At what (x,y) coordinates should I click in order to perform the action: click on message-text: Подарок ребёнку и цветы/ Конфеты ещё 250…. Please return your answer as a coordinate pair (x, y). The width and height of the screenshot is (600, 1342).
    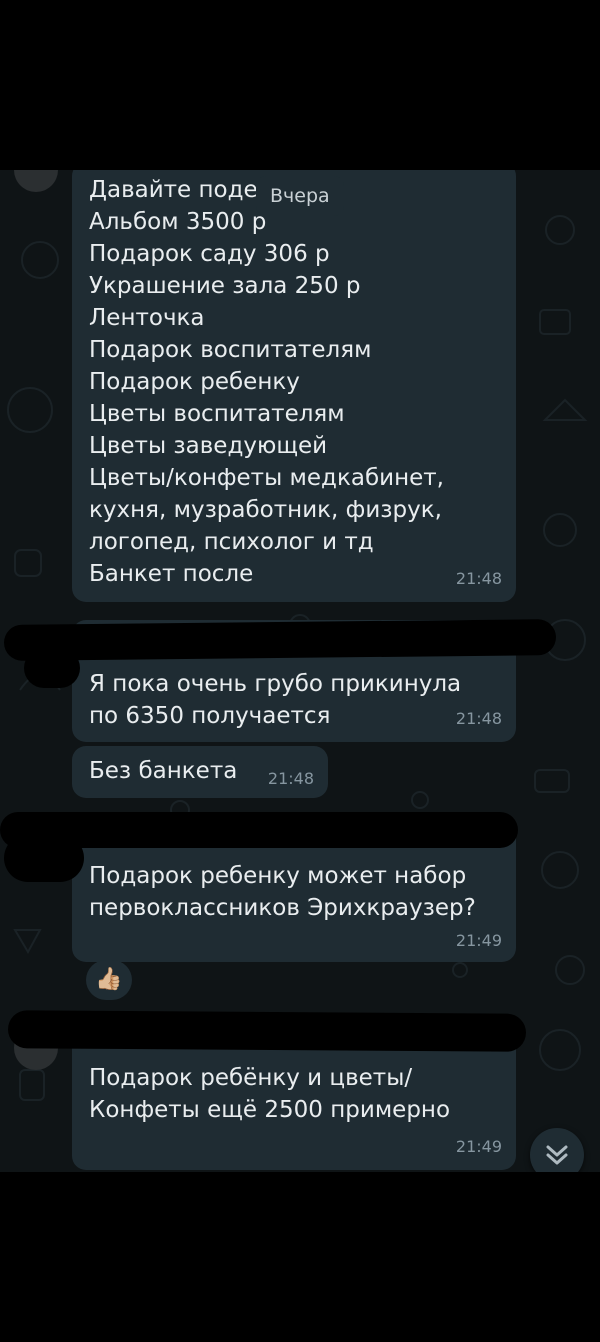
    Looking at the image, I should click on (270, 1094).